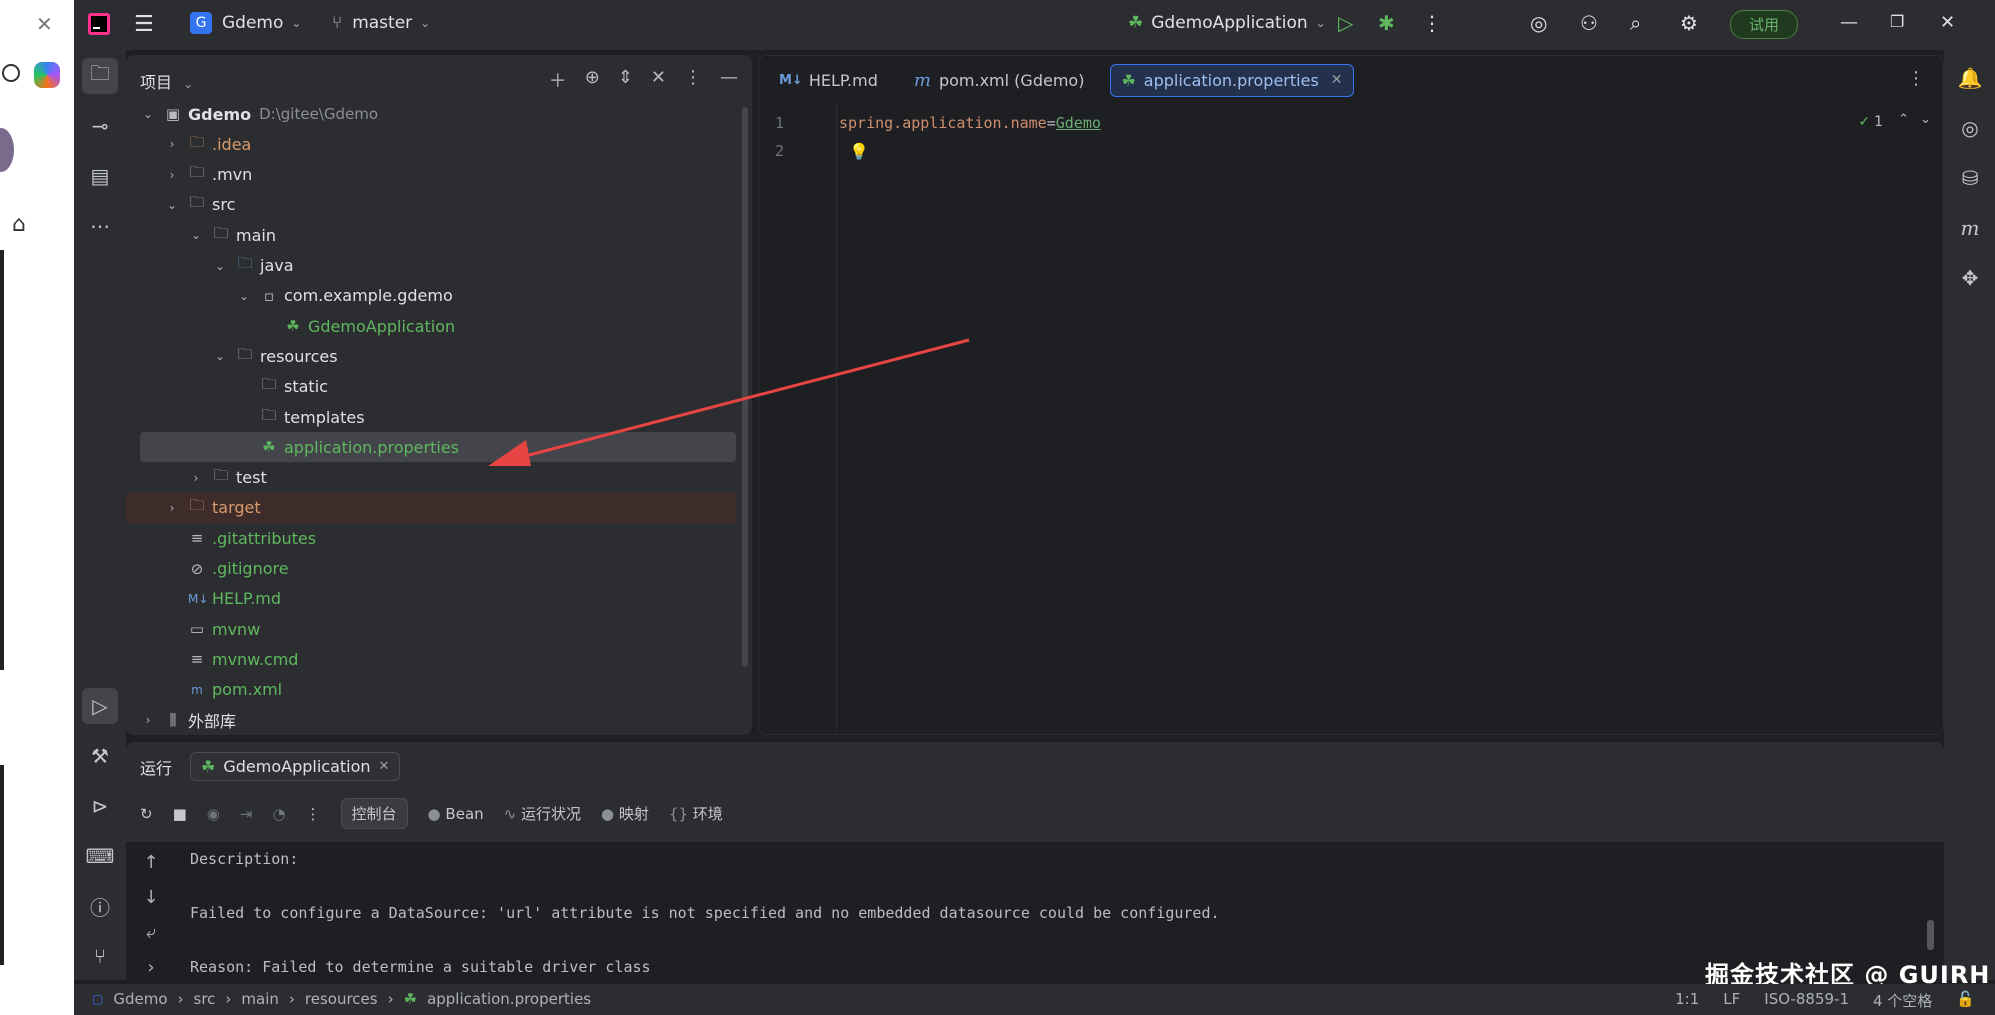  I want to click on soft-wrap-icon: ⤶, so click(151, 932).